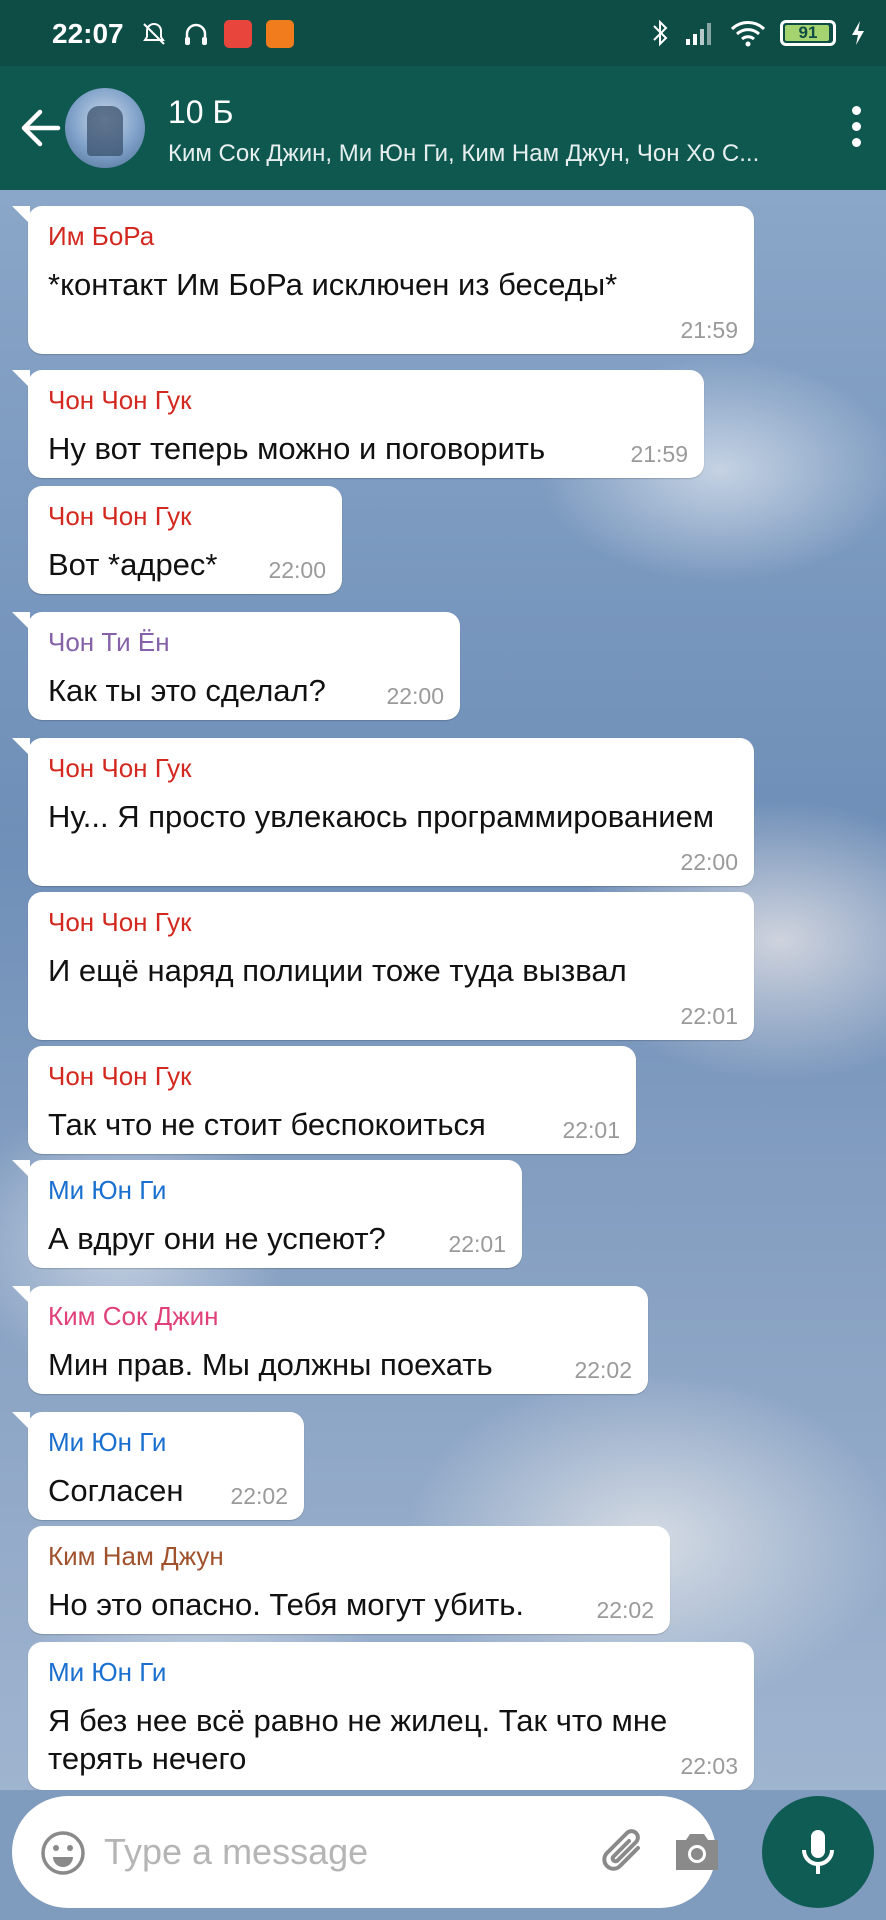 Image resolution: width=886 pixels, height=1920 pixels. I want to click on status-bar: 22:07 91, so click(443, 33).